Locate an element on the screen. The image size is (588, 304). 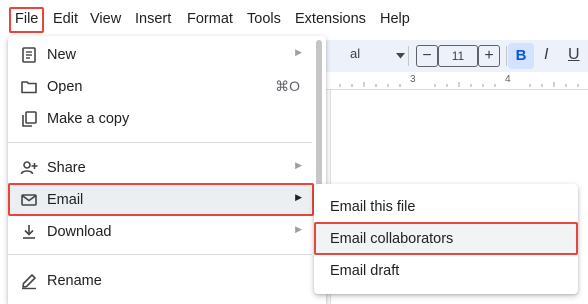
submenu-item-email-draft: Email draft is located at coordinates (446, 271).